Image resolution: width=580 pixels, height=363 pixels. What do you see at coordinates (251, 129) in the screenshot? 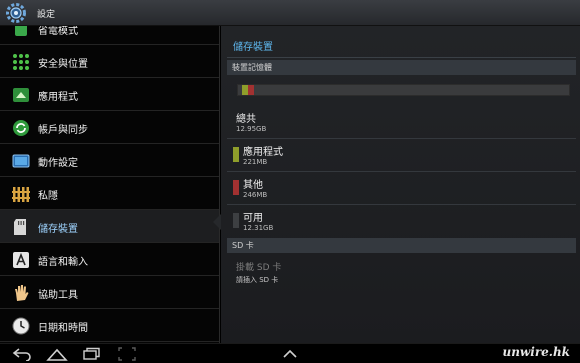
I see `row-value: 12.95GB` at bounding box center [251, 129].